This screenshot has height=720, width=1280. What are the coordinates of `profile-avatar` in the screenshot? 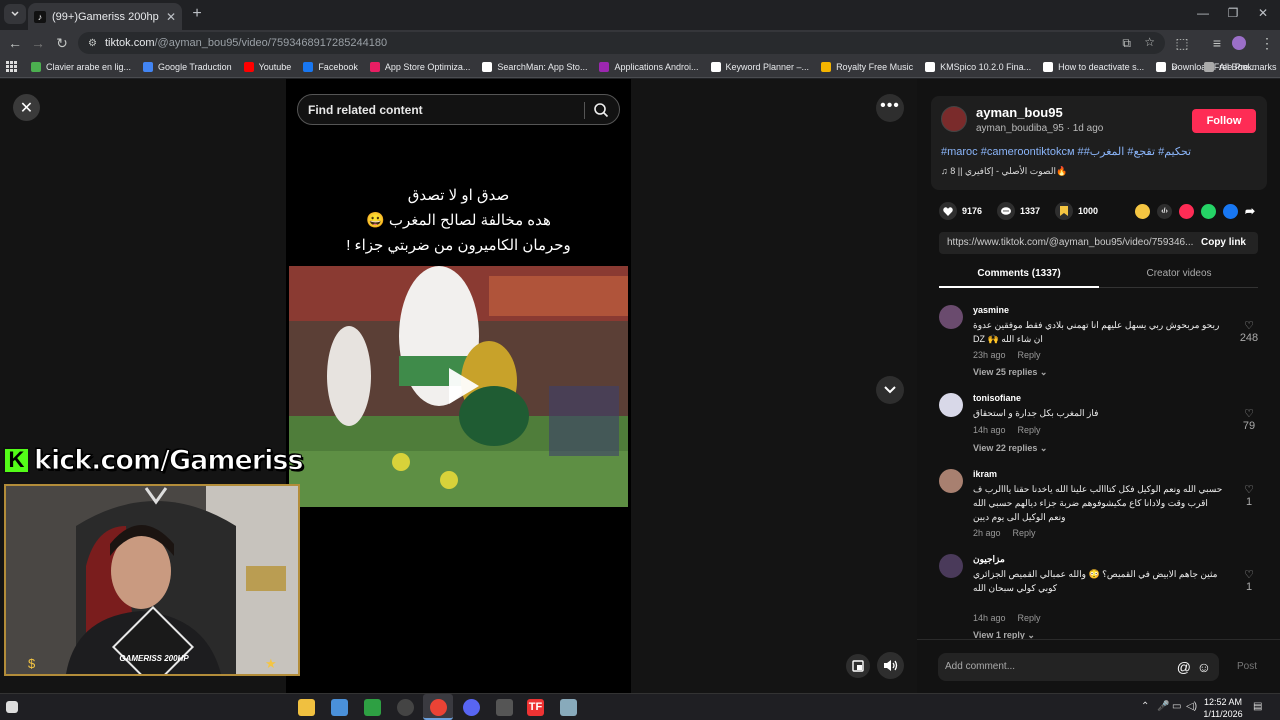 It's located at (1239, 43).